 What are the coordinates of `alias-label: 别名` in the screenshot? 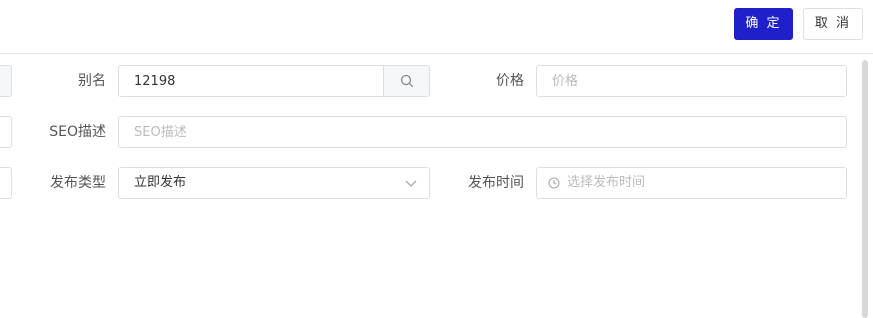 It's located at (92, 81).